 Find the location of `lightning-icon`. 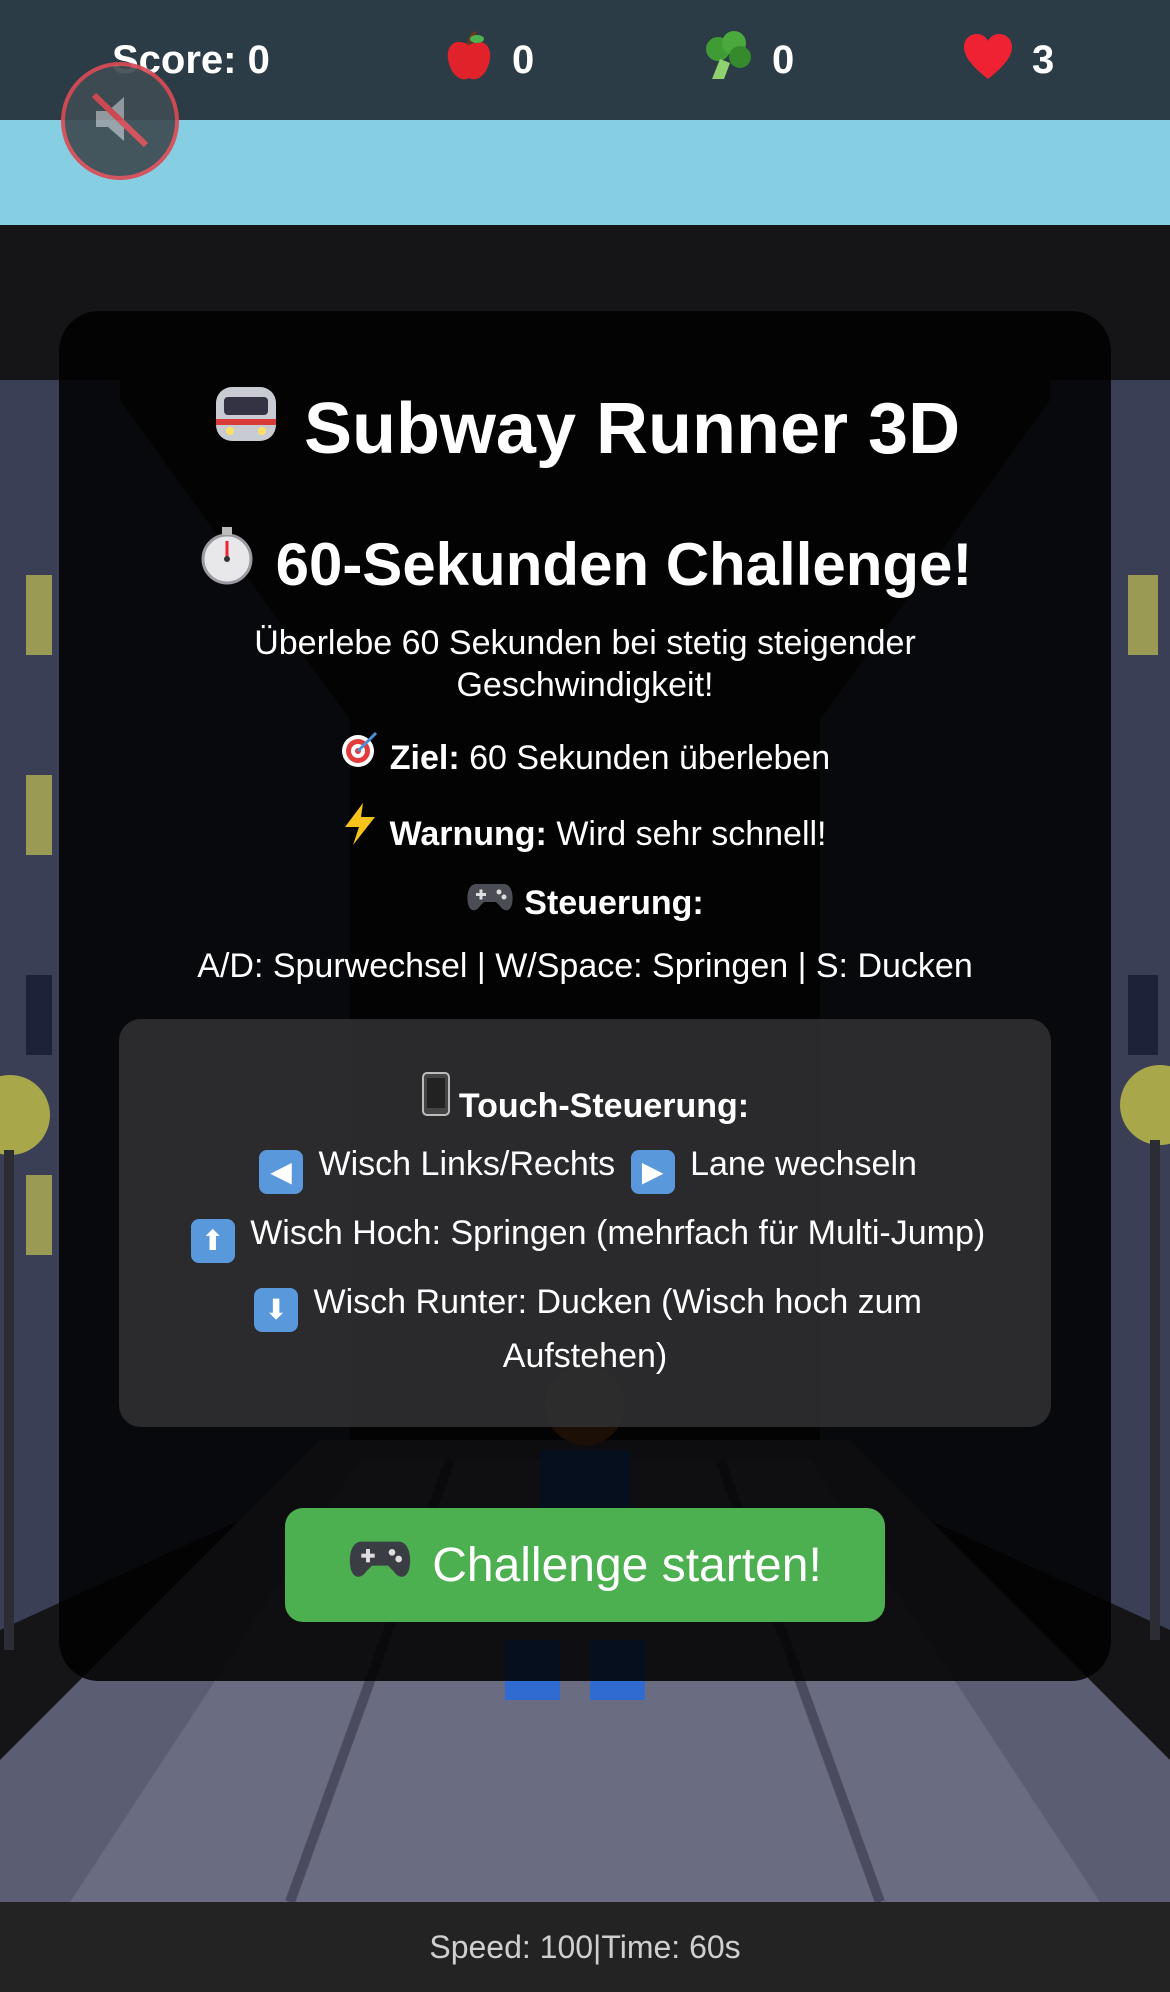

lightning-icon is located at coordinates (360, 831).